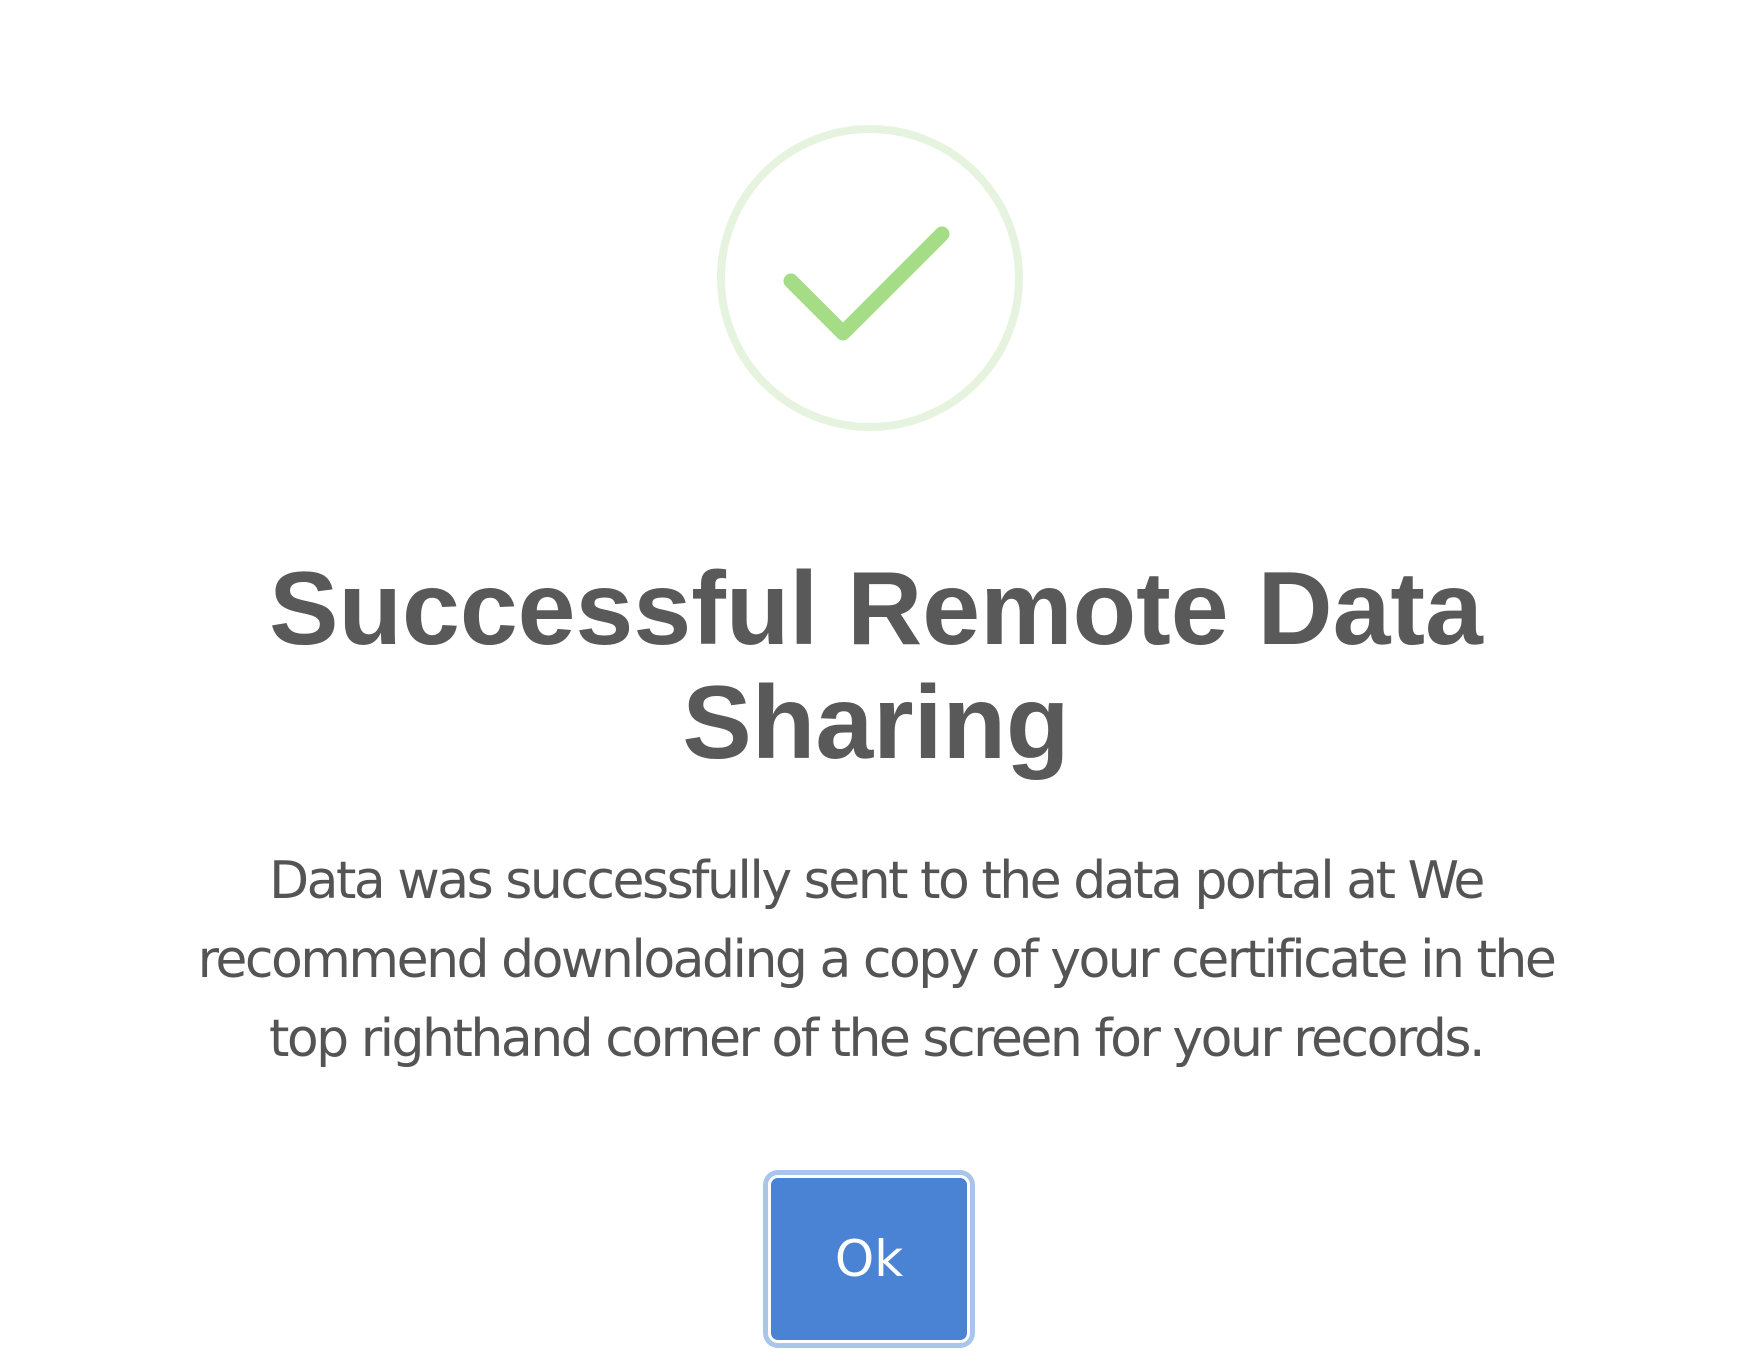 Image resolution: width=1752 pixels, height=1372 pixels. Describe the element at coordinates (876, 723) in the screenshot. I see `dialog-title-line-2: Sharing` at that location.